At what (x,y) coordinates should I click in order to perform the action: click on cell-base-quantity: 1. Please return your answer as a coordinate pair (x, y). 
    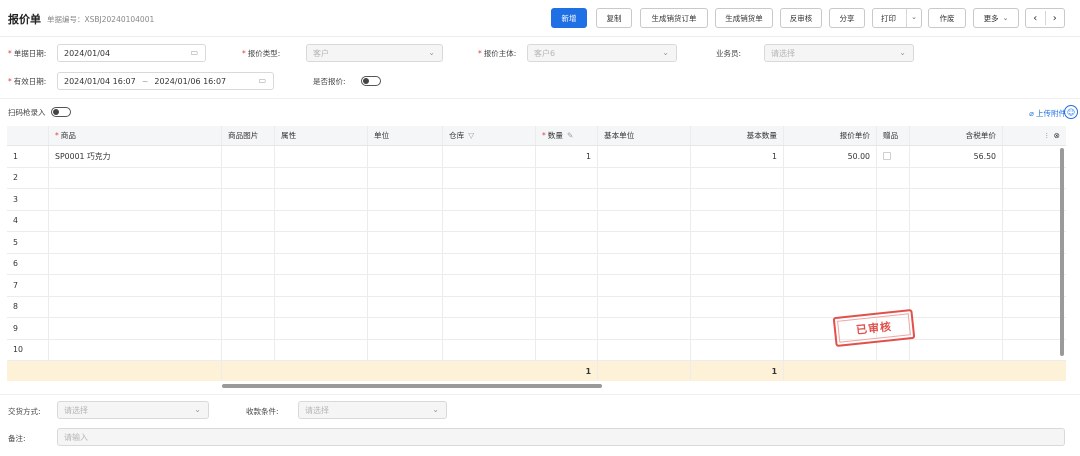
    Looking at the image, I should click on (737, 156).